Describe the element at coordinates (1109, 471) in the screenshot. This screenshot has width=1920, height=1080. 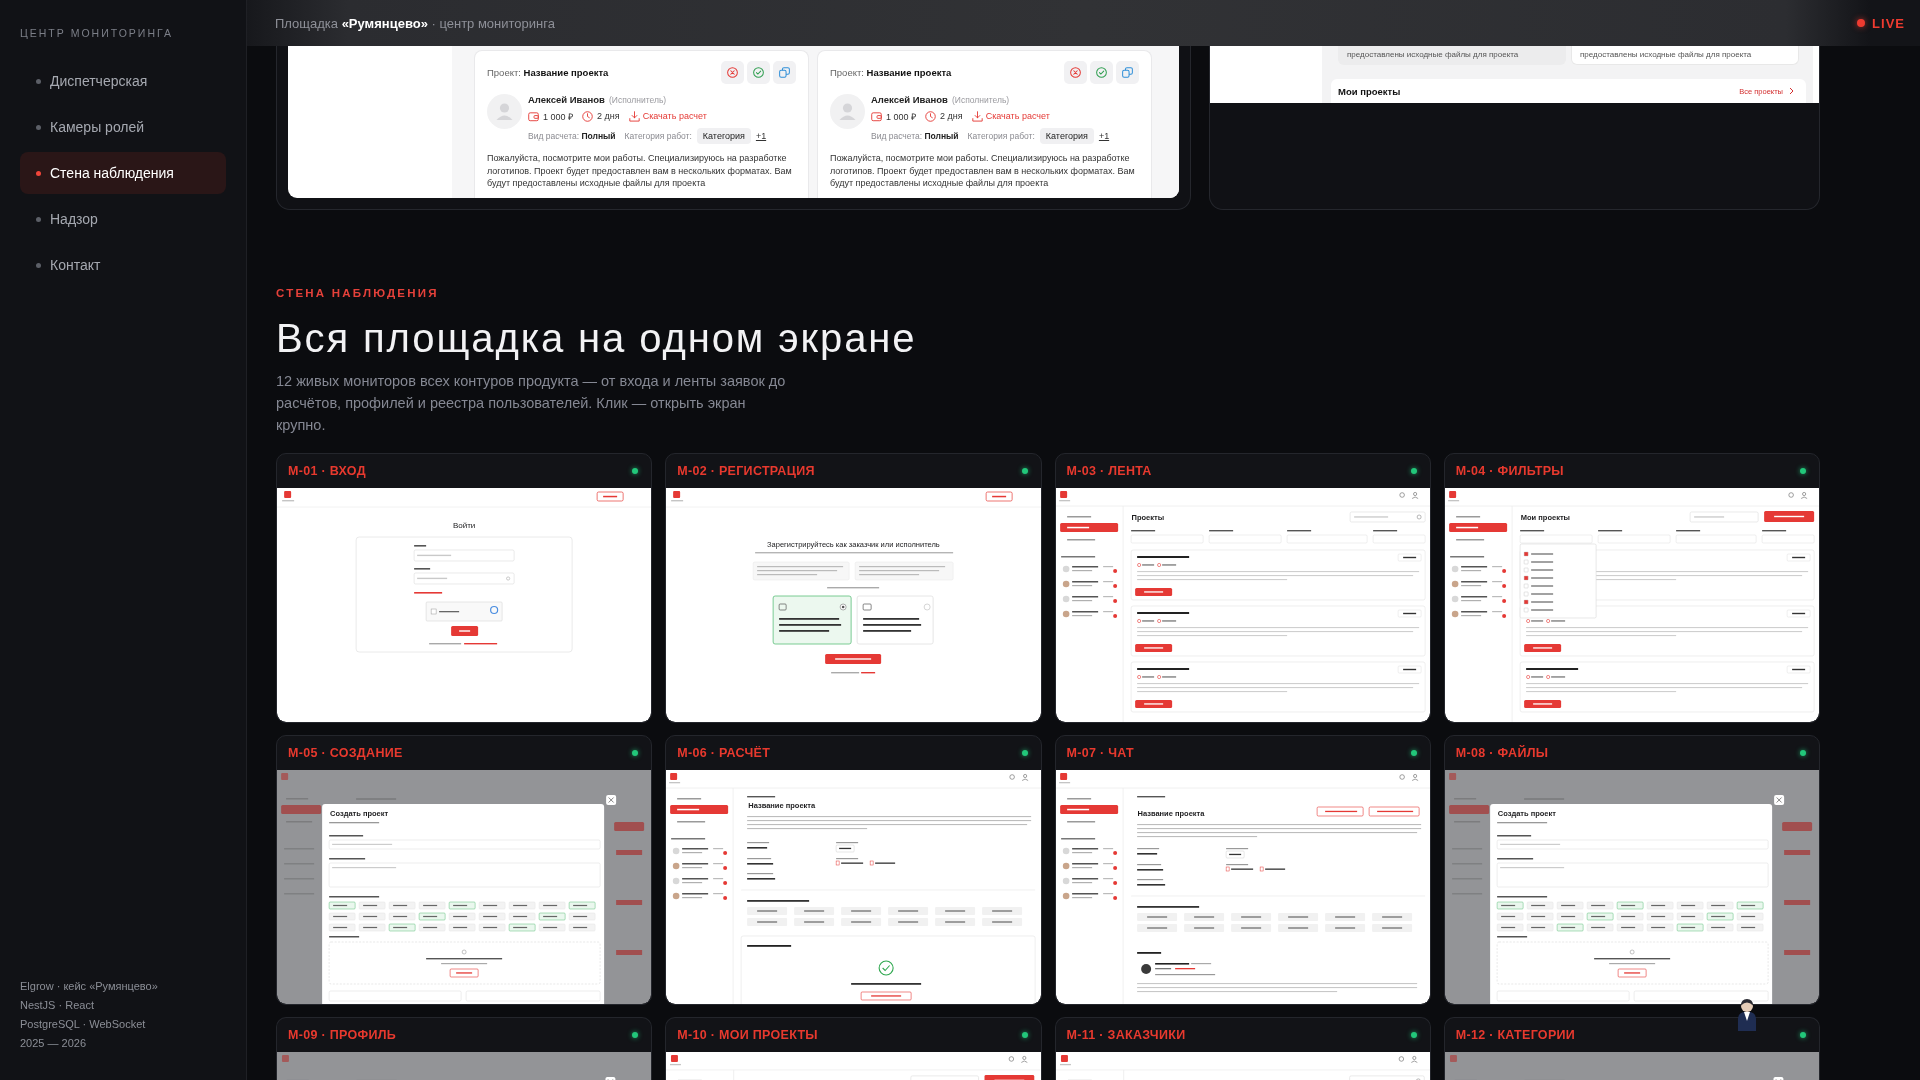
I see `monitor-label: M-03 · ЛЕНТА` at that location.